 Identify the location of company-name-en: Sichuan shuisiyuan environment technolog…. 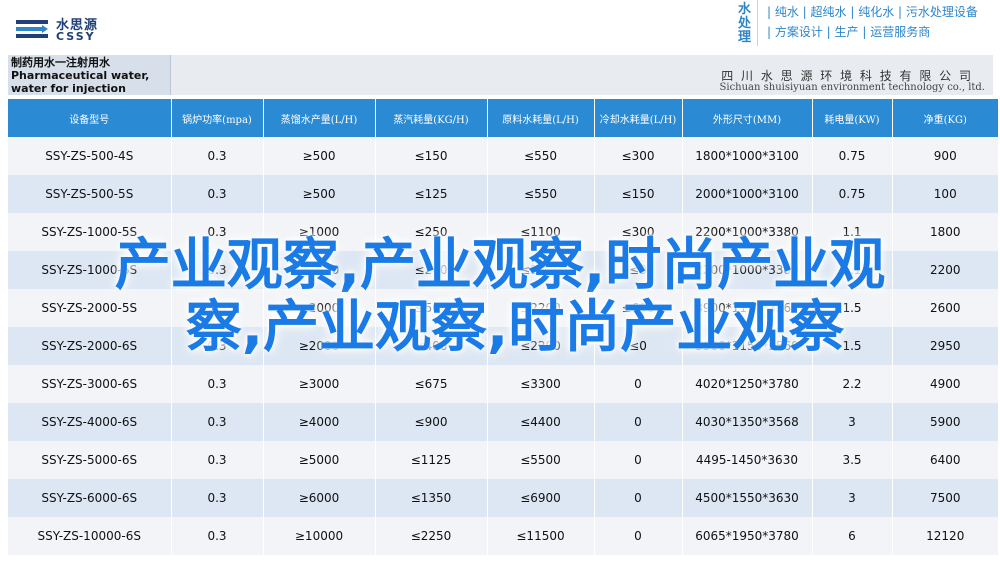
(852, 87).